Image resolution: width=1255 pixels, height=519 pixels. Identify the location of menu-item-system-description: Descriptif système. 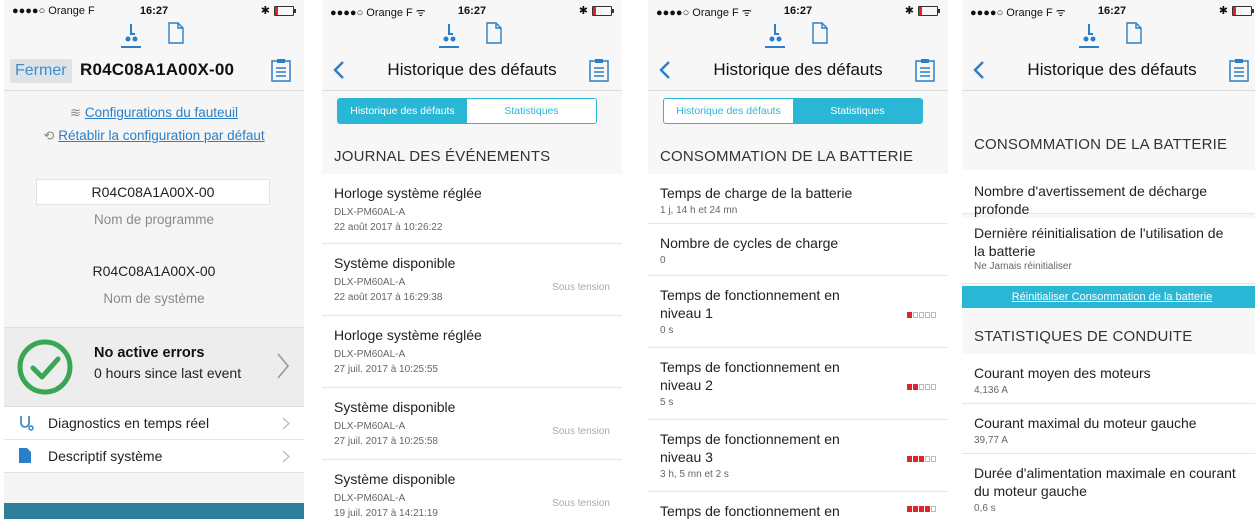
(154, 456).